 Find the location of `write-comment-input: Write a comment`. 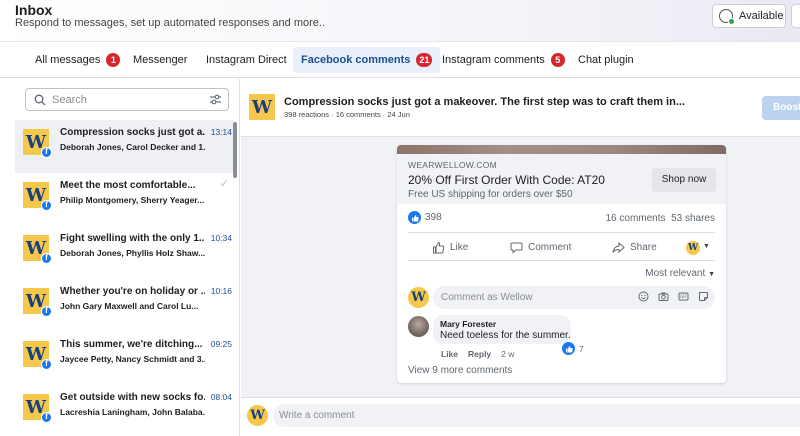

write-comment-input: Write a comment is located at coordinates (536, 415).